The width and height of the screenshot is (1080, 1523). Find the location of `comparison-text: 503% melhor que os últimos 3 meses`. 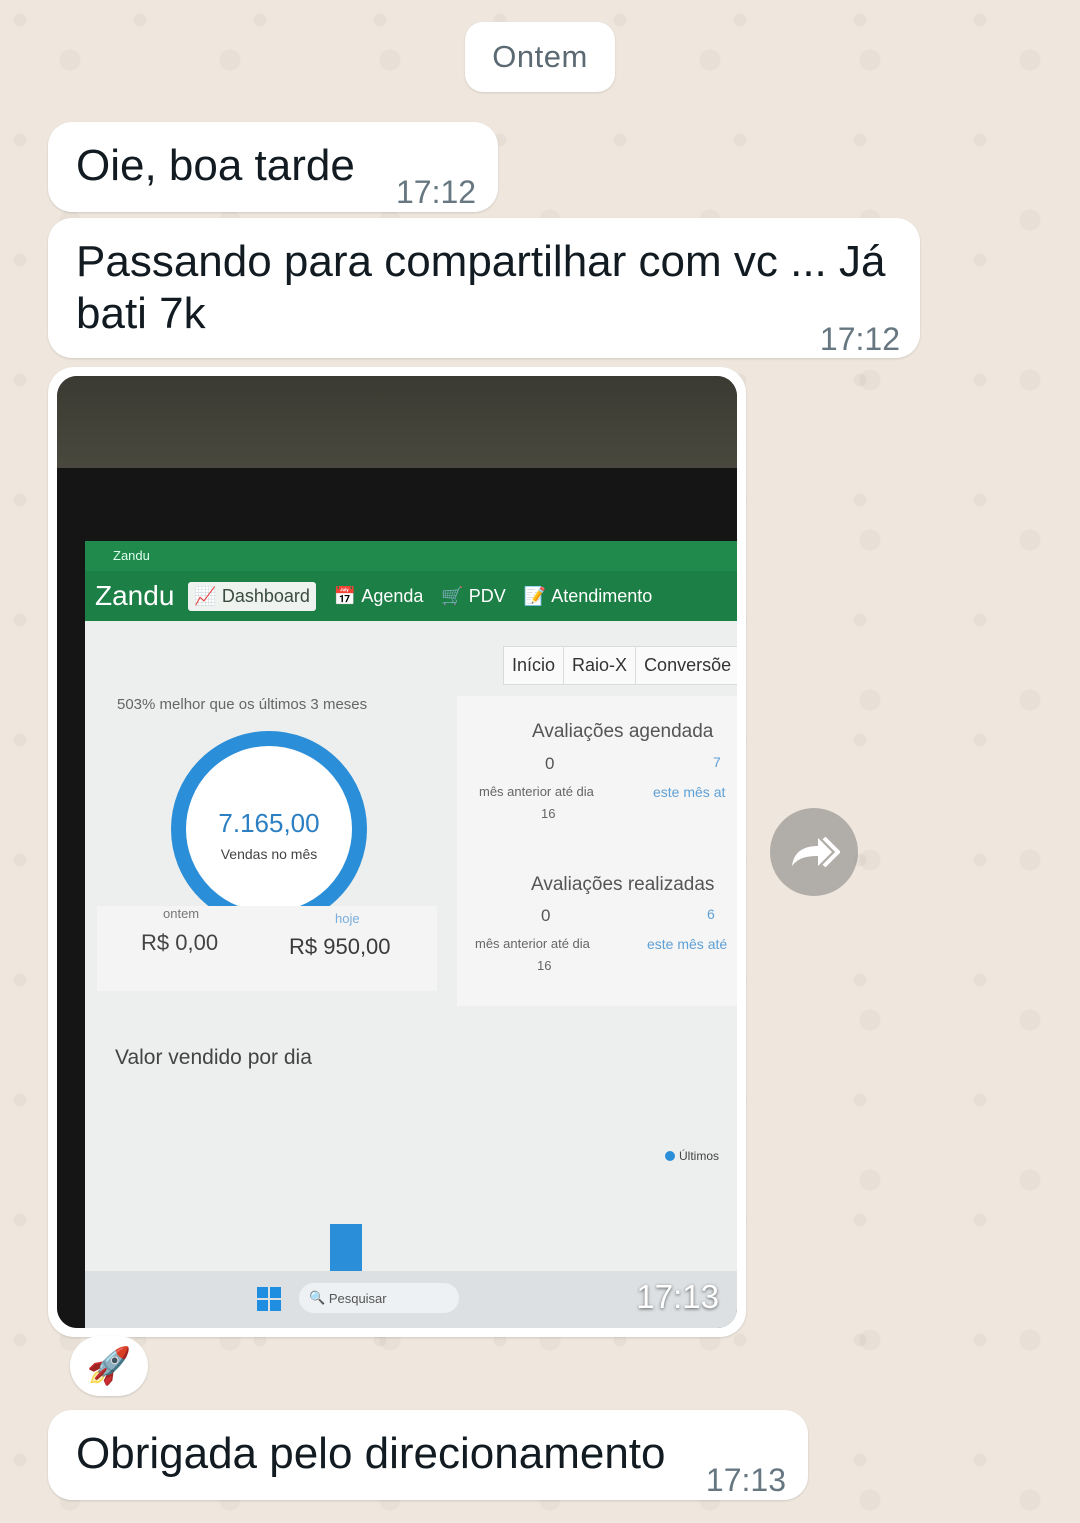

comparison-text: 503% melhor que os últimos 3 meses is located at coordinates (242, 704).